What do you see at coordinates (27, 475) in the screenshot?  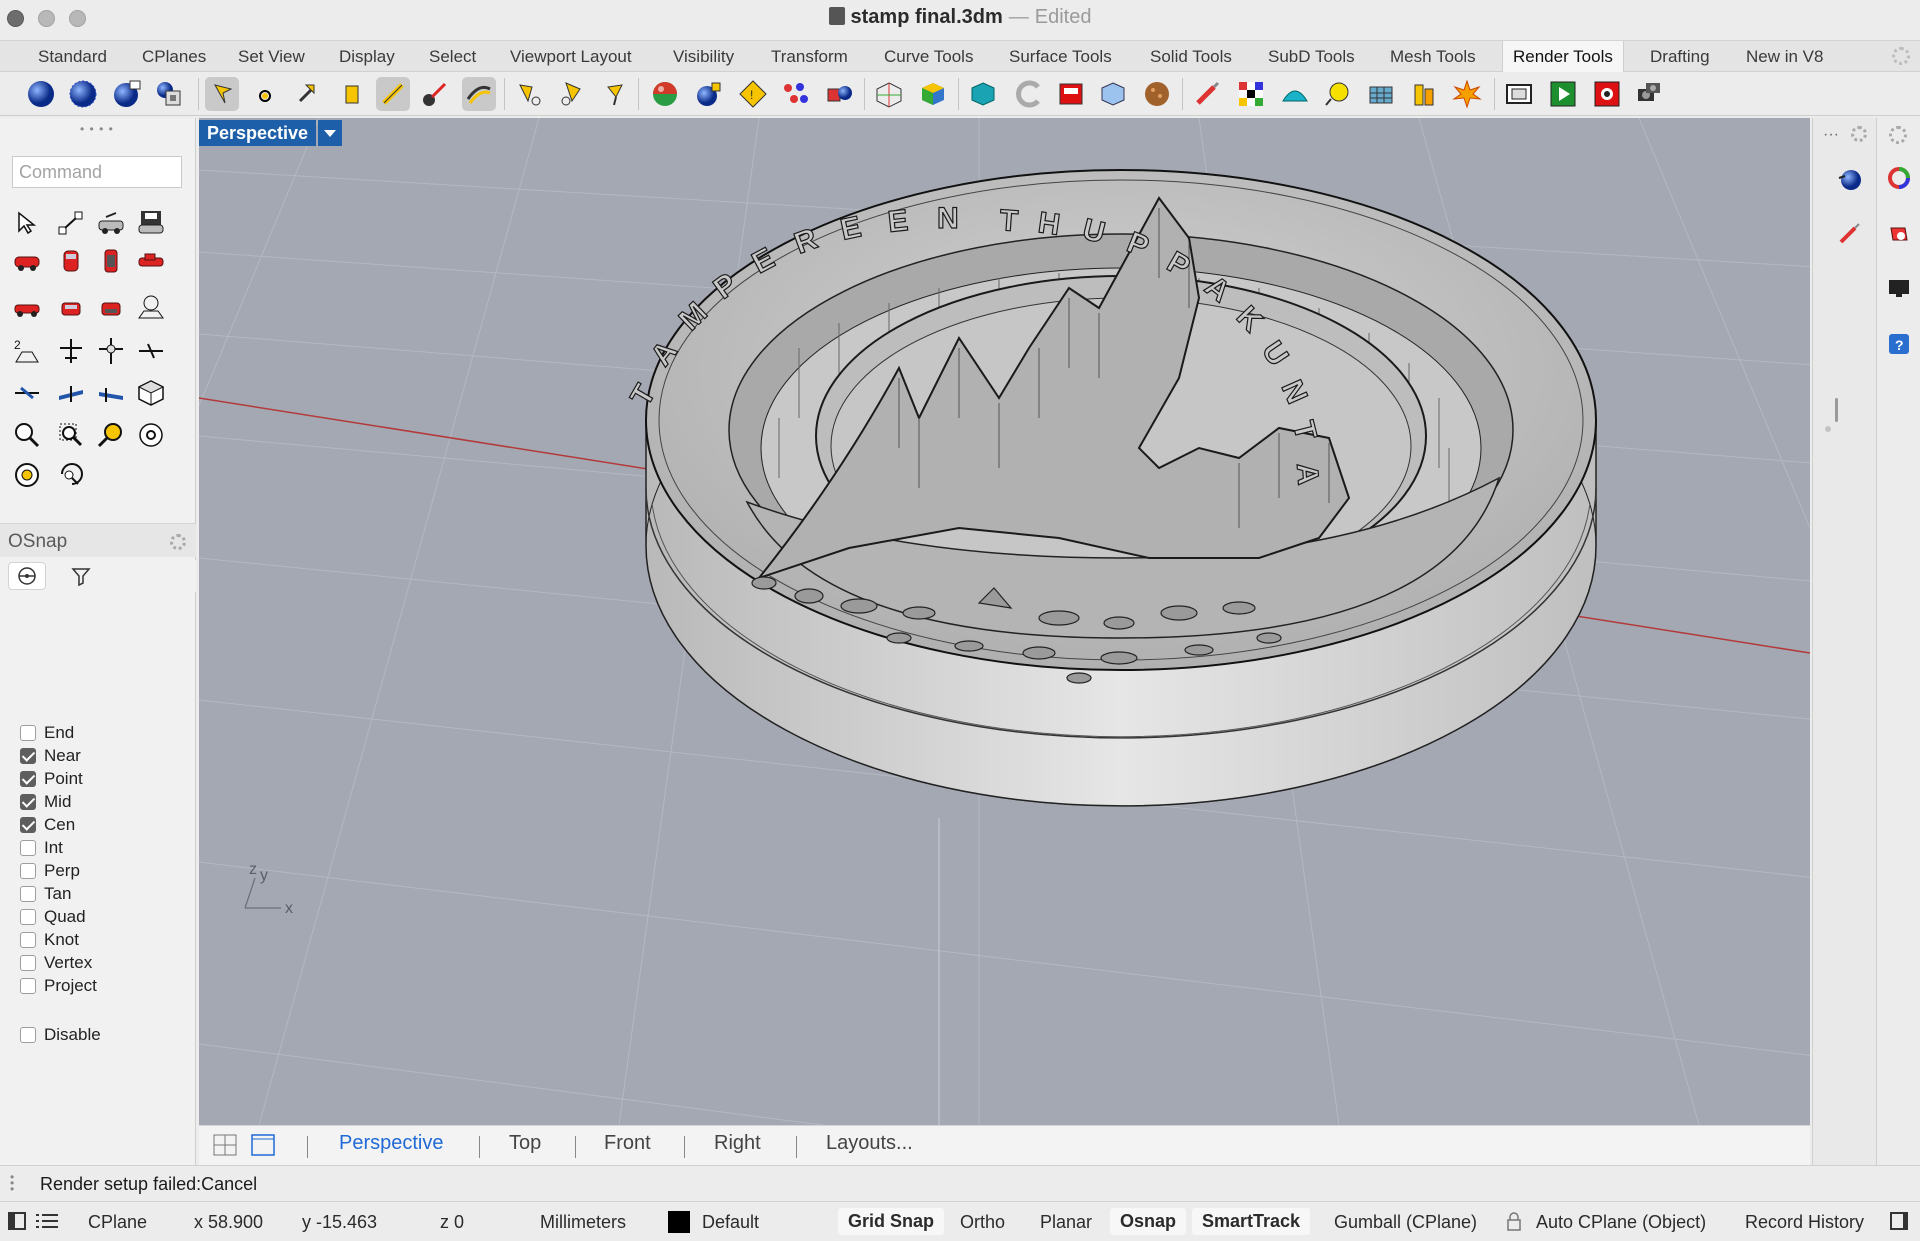 I see `zoom-extents-all-icon` at bounding box center [27, 475].